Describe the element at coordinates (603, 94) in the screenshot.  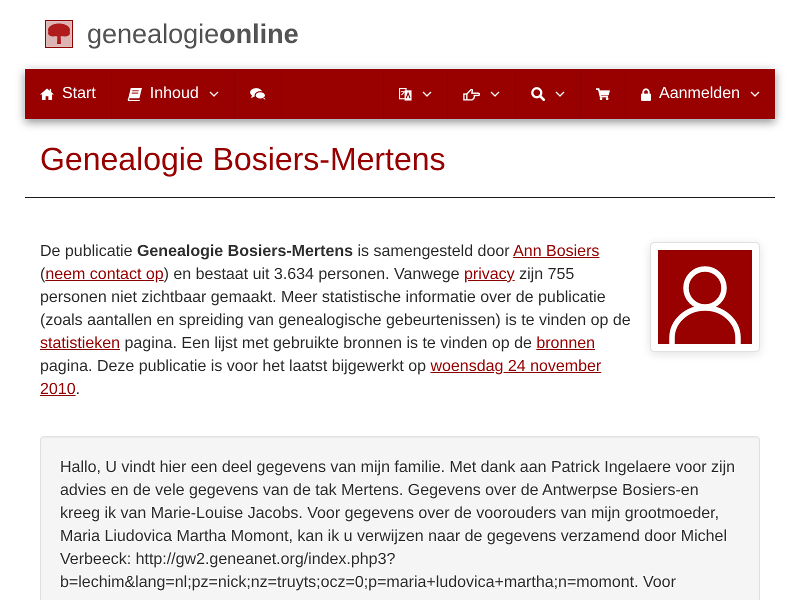
I see `cart-icon` at that location.